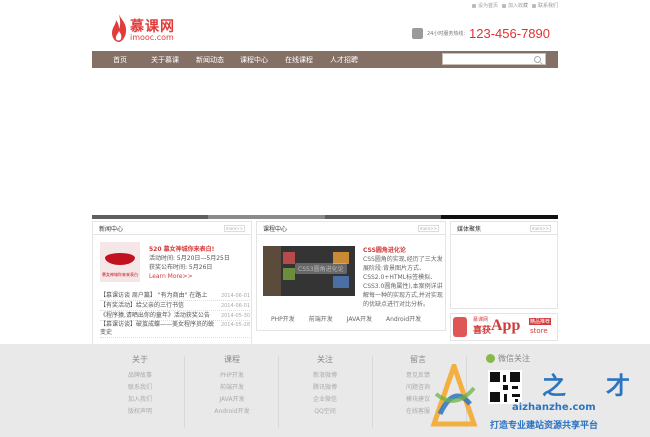 This screenshot has height=437, width=650. I want to click on news-list-item: 【慕课访谈 周户篇】 "有为商由" 在路上 2014-06-01, so click(175, 296).